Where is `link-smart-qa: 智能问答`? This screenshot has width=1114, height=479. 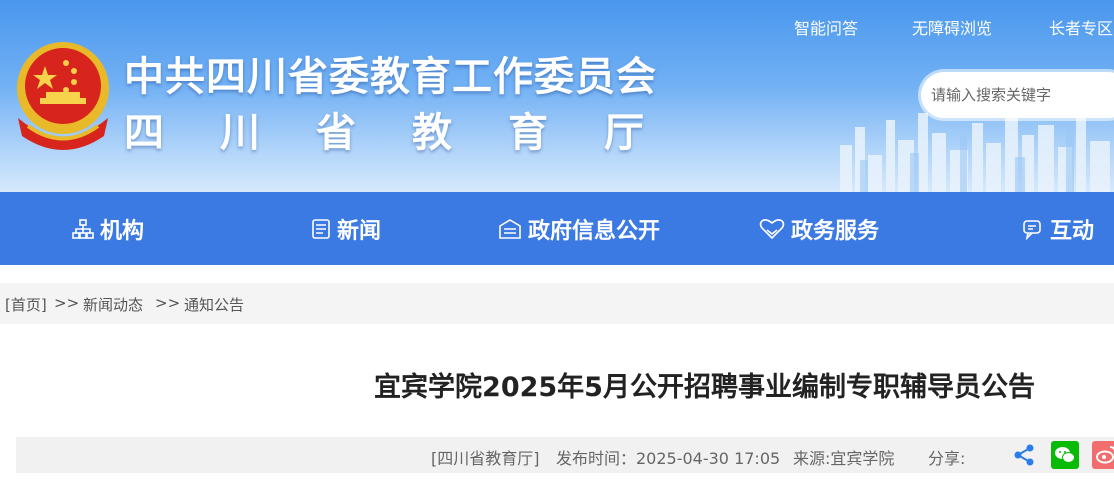
link-smart-qa: 智能问答 is located at coordinates (826, 27).